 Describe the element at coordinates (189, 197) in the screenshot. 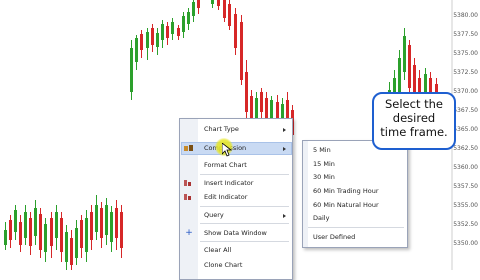

I see `edit-indicator-icon` at that location.